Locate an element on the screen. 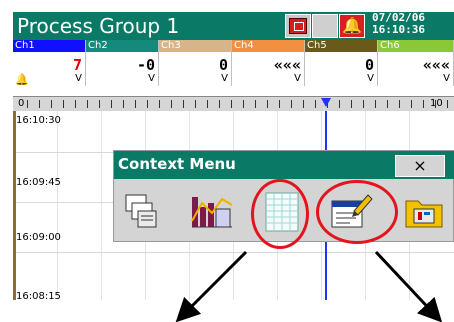 This screenshot has width=454, height=322. arrow-left is located at coordinates (211, 286).